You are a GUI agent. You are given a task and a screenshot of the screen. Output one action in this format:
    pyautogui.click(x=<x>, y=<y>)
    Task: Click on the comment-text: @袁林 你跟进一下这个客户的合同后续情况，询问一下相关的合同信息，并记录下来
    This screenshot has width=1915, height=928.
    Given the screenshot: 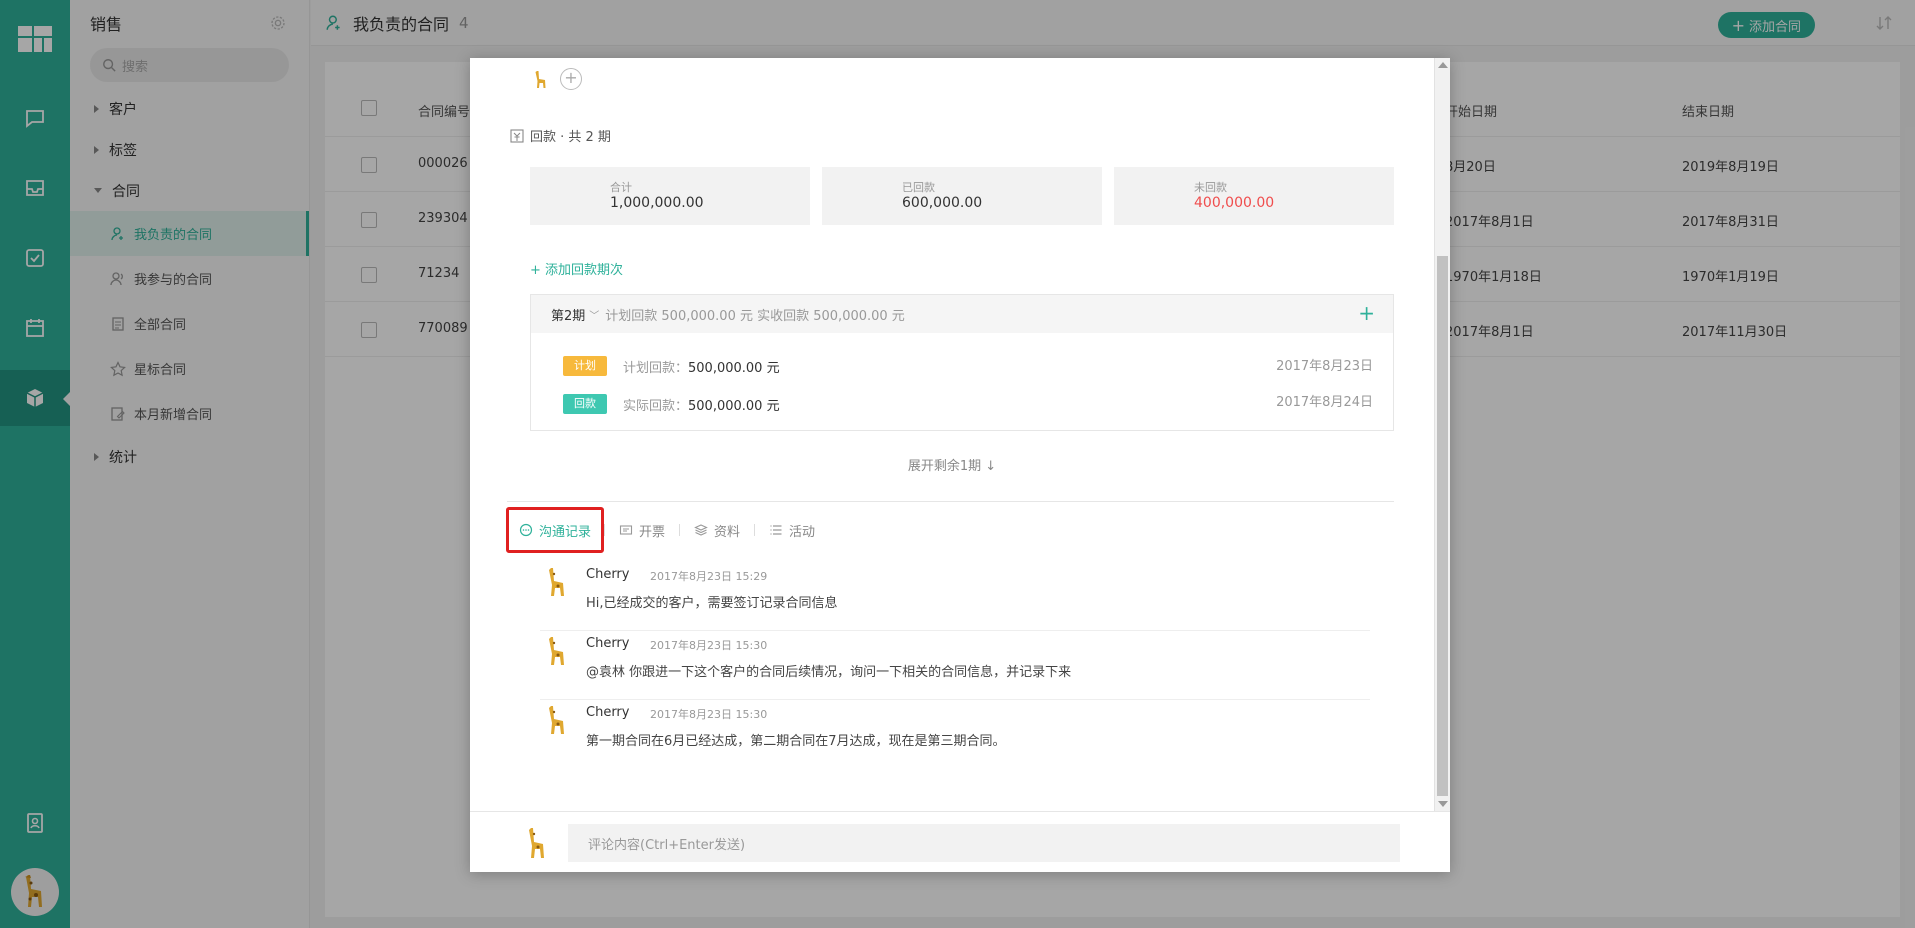 What is the action you would take?
    pyautogui.click(x=829, y=672)
    